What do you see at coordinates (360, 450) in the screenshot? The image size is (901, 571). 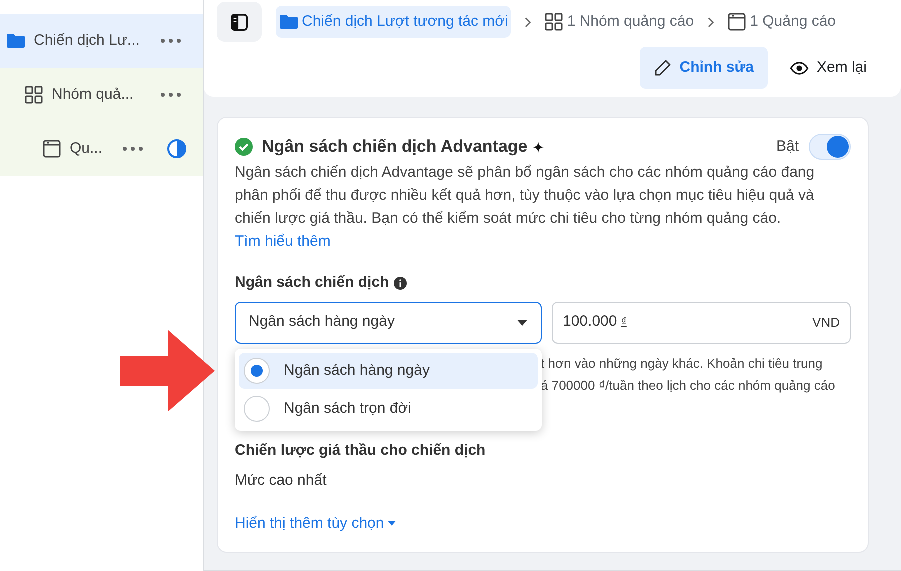 I see `bid-strategy-label: Chiến lược giá thầu cho chiến dịch` at bounding box center [360, 450].